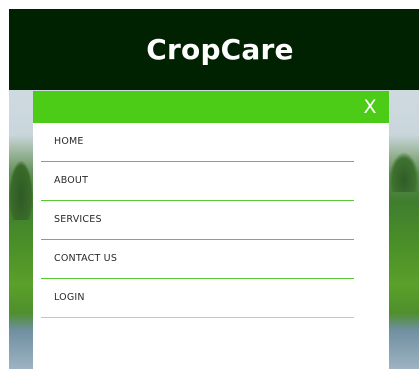  What do you see at coordinates (69, 141) in the screenshot?
I see `nav-item-label: HOME` at bounding box center [69, 141].